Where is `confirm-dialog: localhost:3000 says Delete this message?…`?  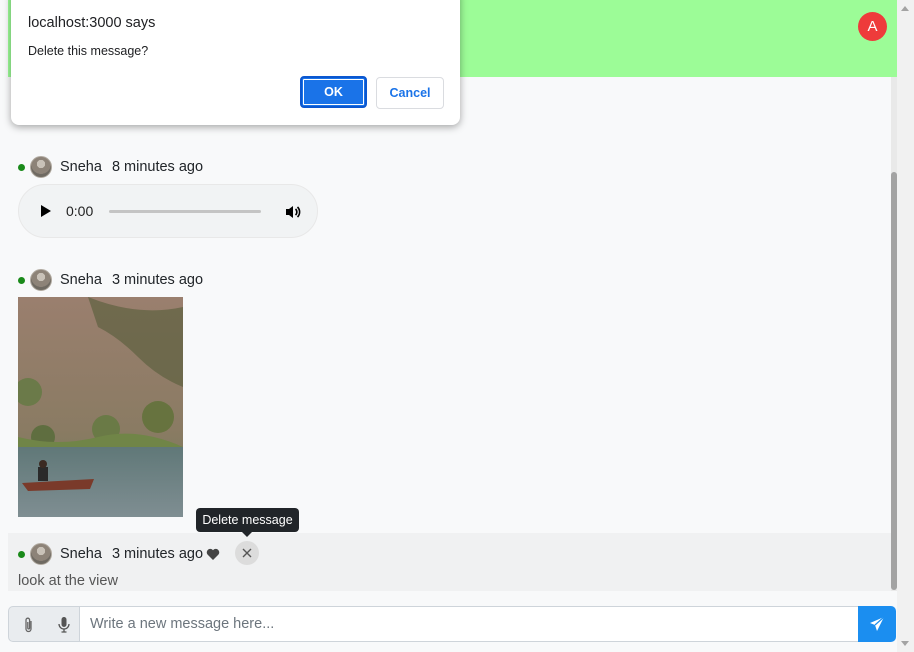
confirm-dialog: localhost:3000 says Delete this message?… is located at coordinates (235, 62).